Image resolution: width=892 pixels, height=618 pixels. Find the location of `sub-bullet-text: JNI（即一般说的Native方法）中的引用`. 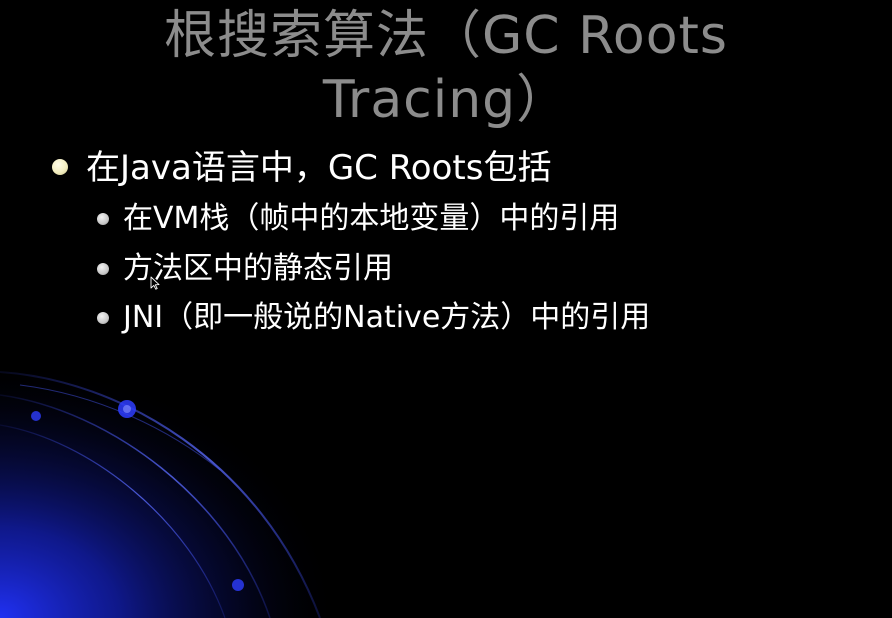

sub-bullet-text: JNI（即一般说的Native方法）中的引用 is located at coordinates (387, 317).